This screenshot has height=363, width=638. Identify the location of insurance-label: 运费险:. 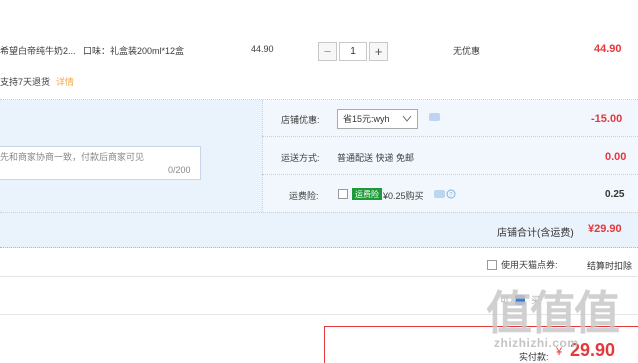
(304, 196).